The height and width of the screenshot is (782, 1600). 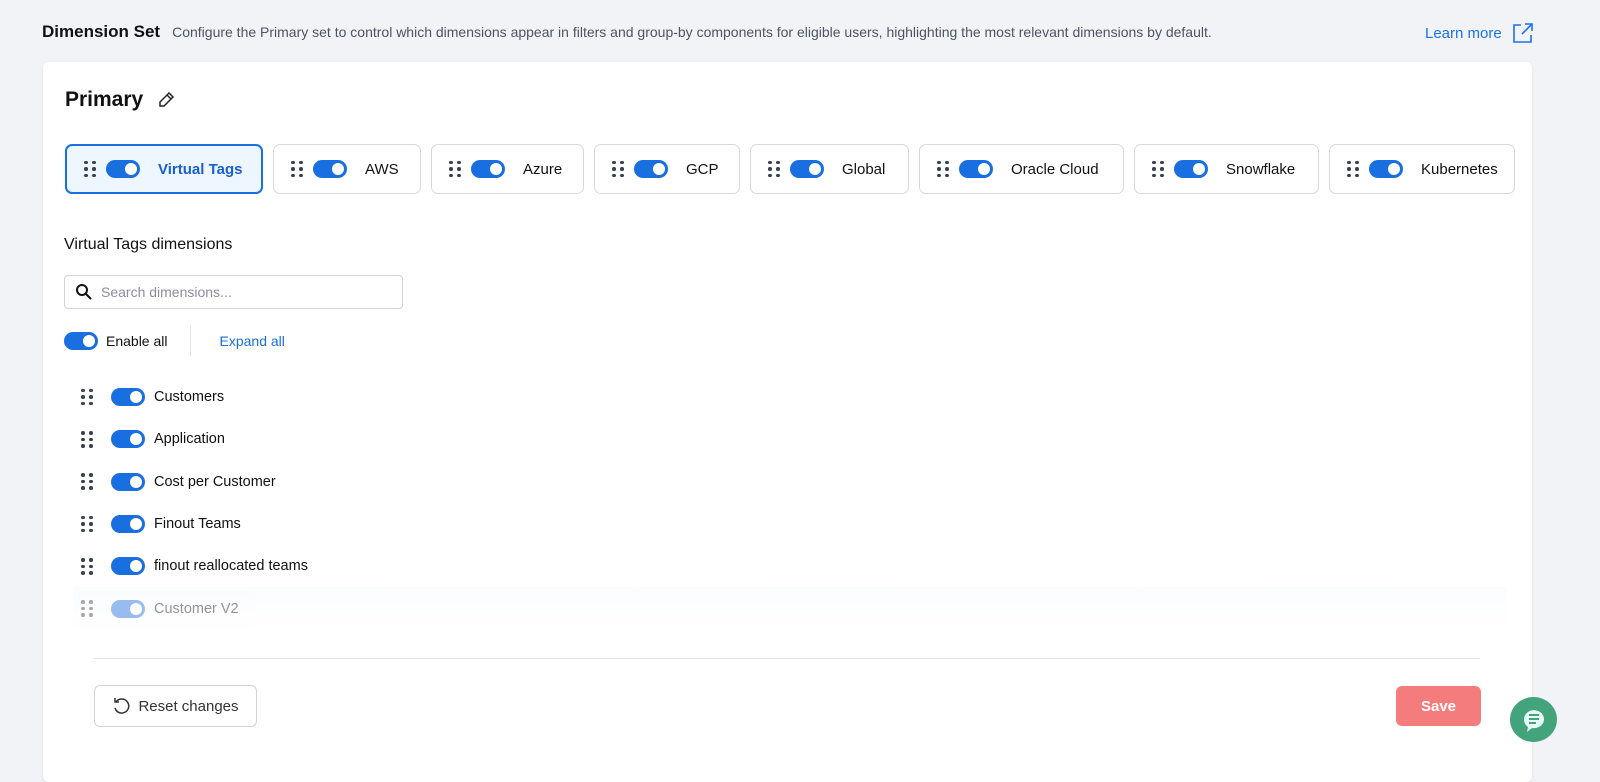 I want to click on tab-label: Snowflake, so click(x=1261, y=169).